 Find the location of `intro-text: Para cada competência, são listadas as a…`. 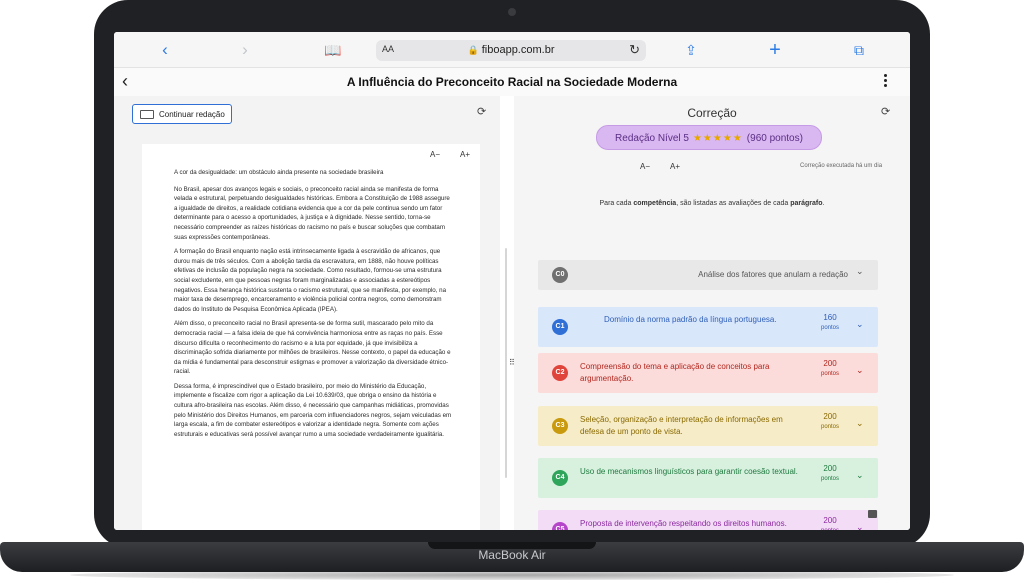

intro-text: Para cada competência, são listadas as a… is located at coordinates (712, 203).